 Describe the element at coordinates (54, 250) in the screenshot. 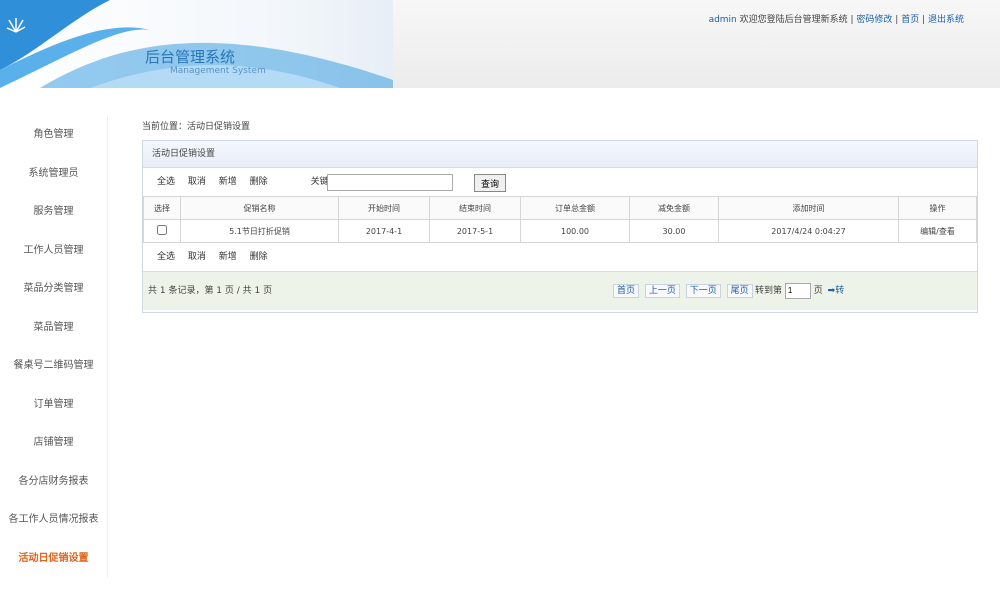

I see `sidebar-item-staff: 工作人员管理` at that location.